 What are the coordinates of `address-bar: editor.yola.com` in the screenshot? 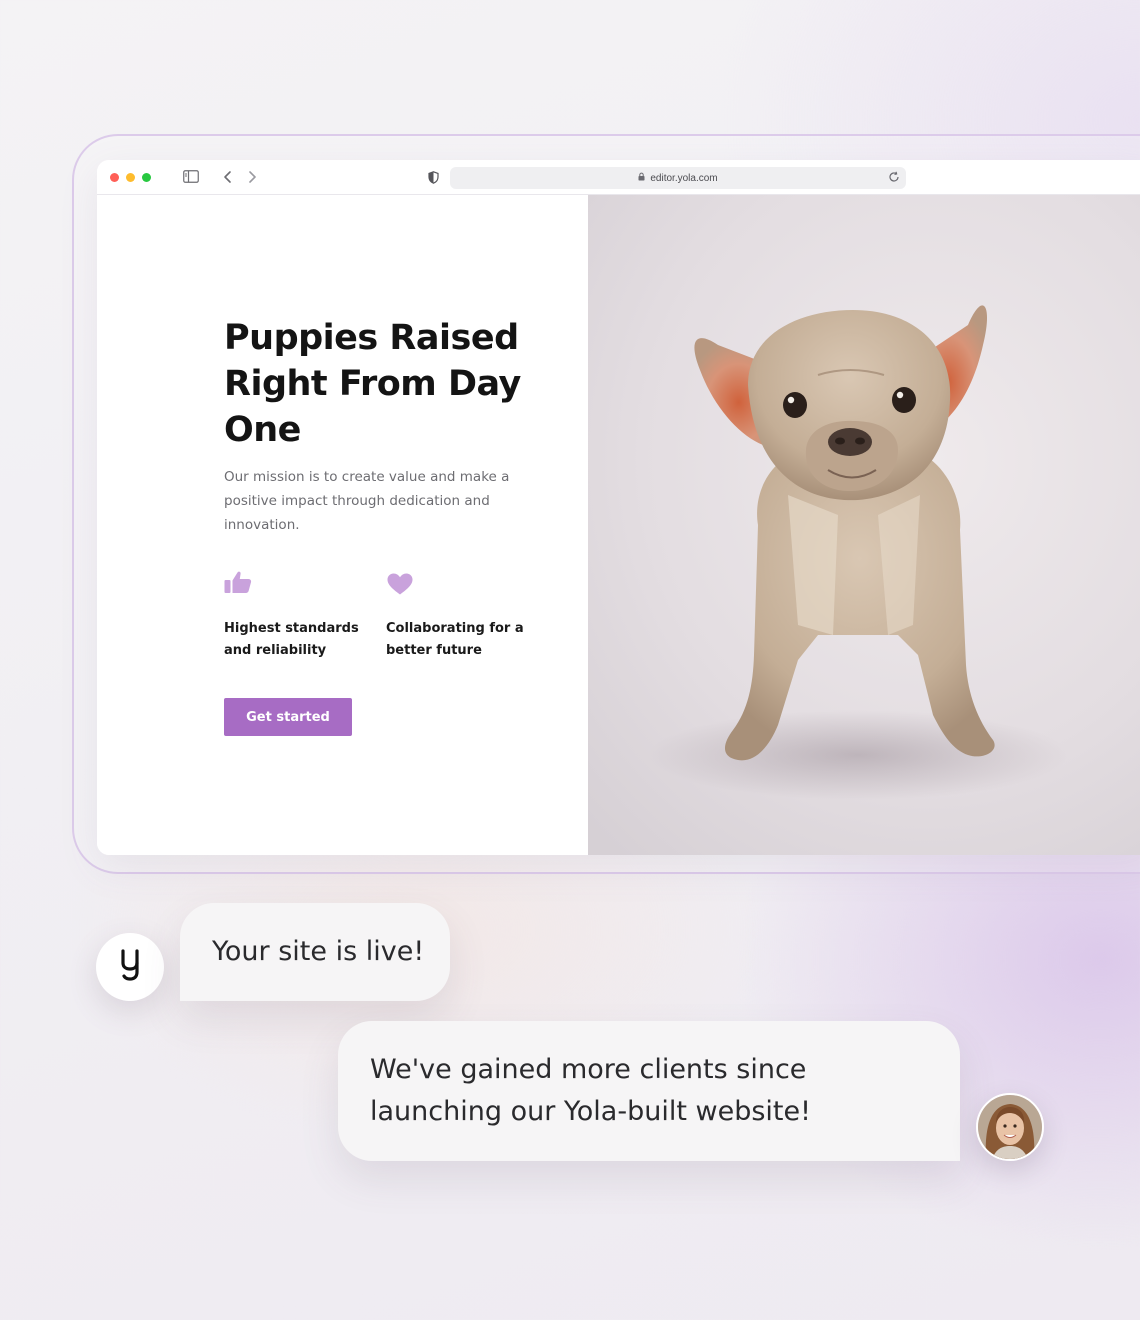 It's located at (678, 178).